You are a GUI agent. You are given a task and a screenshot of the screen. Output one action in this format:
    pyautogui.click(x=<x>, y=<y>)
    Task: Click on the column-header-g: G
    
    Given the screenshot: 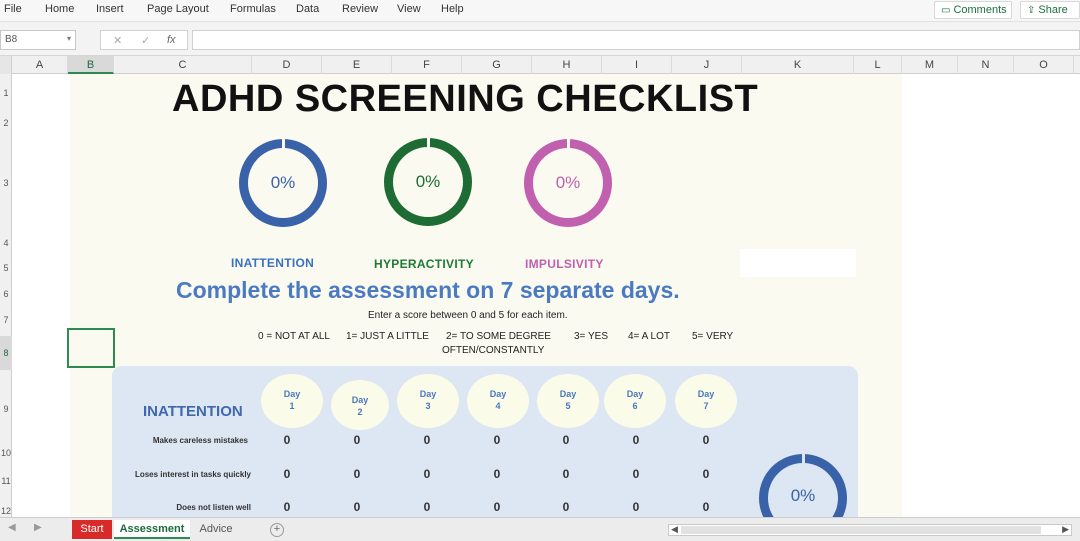 What is the action you would take?
    pyautogui.click(x=497, y=65)
    